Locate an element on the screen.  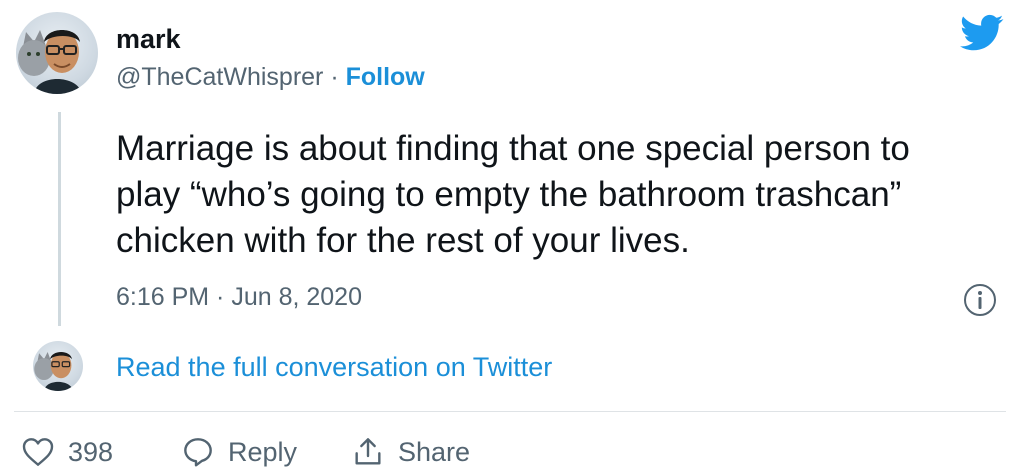
conversation-avatar is located at coordinates (58, 366).